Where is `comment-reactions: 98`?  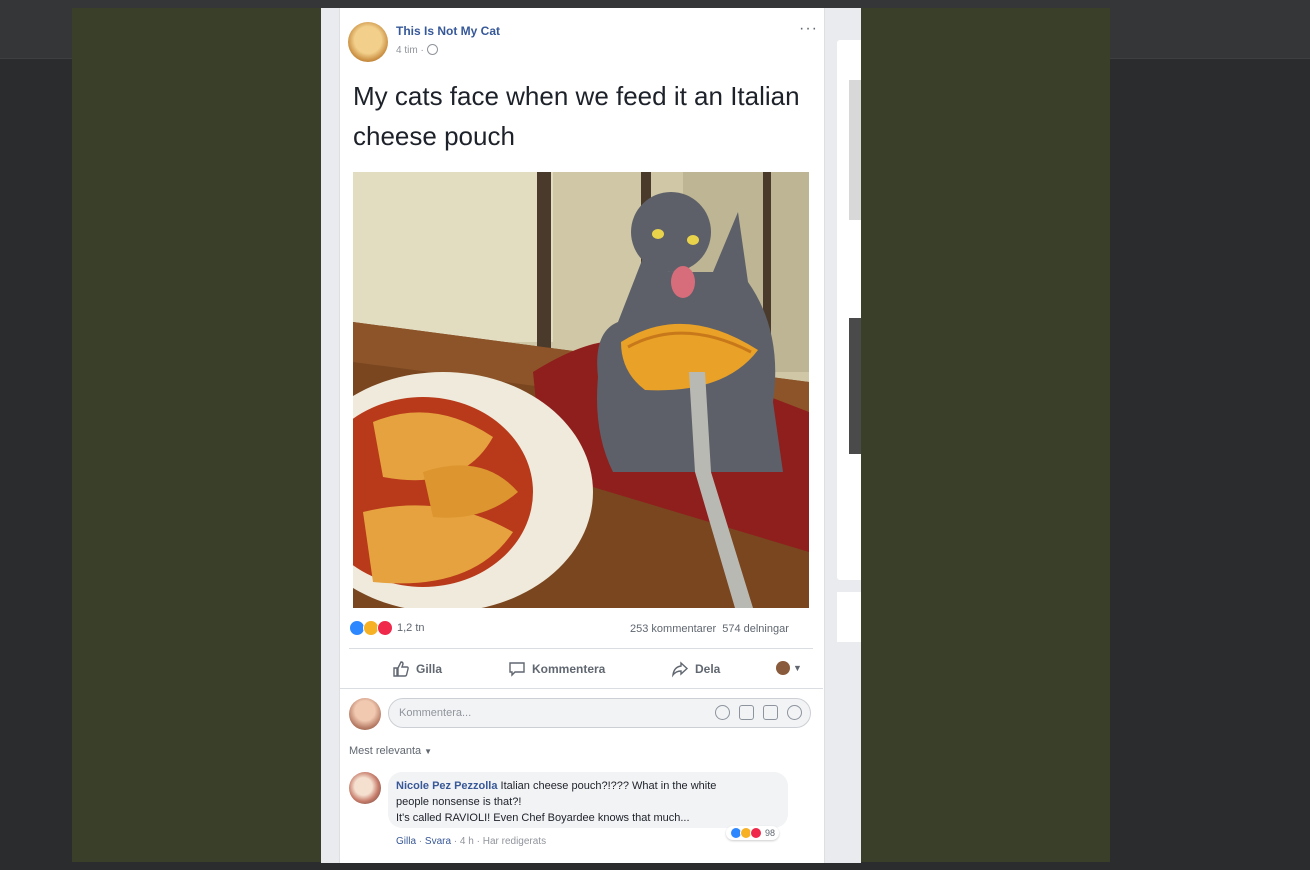 comment-reactions: 98 is located at coordinates (753, 833).